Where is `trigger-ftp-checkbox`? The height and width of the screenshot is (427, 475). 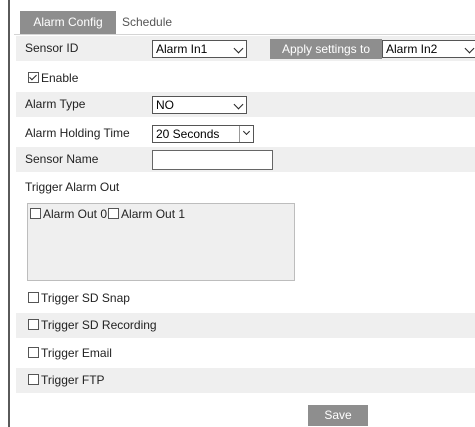 trigger-ftp-checkbox is located at coordinates (33, 379).